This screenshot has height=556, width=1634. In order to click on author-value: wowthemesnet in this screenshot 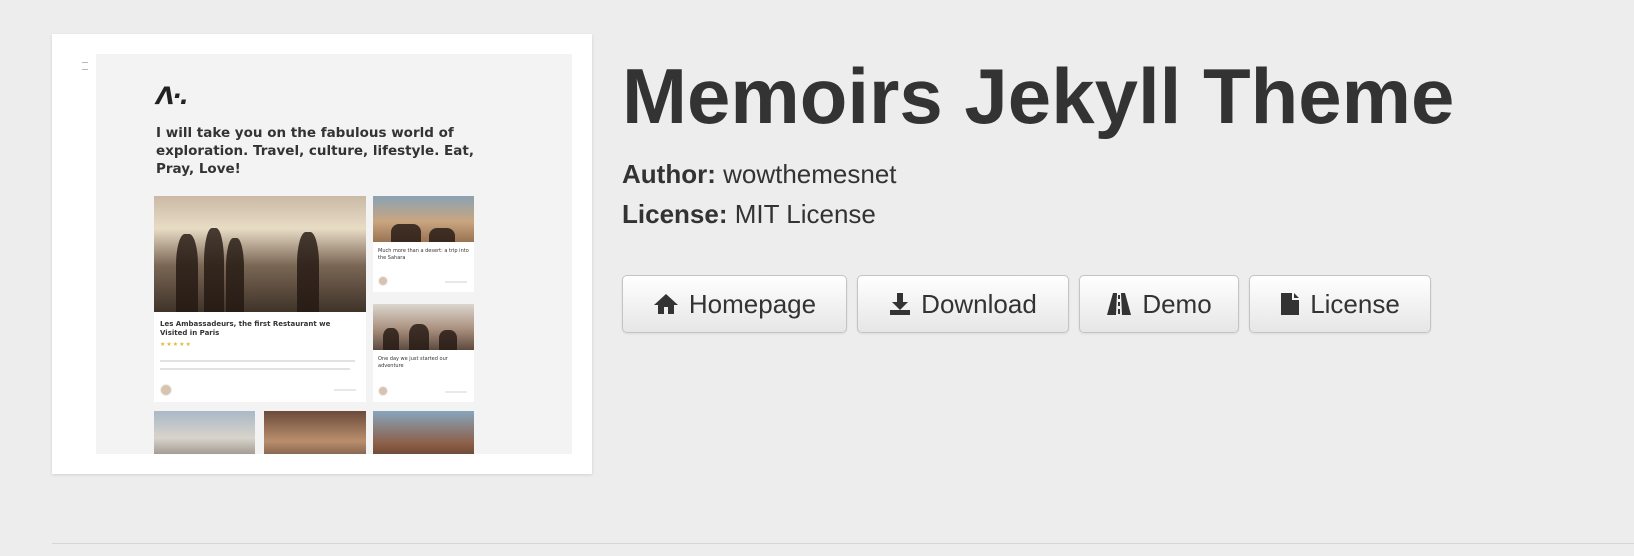, I will do `click(810, 174)`.